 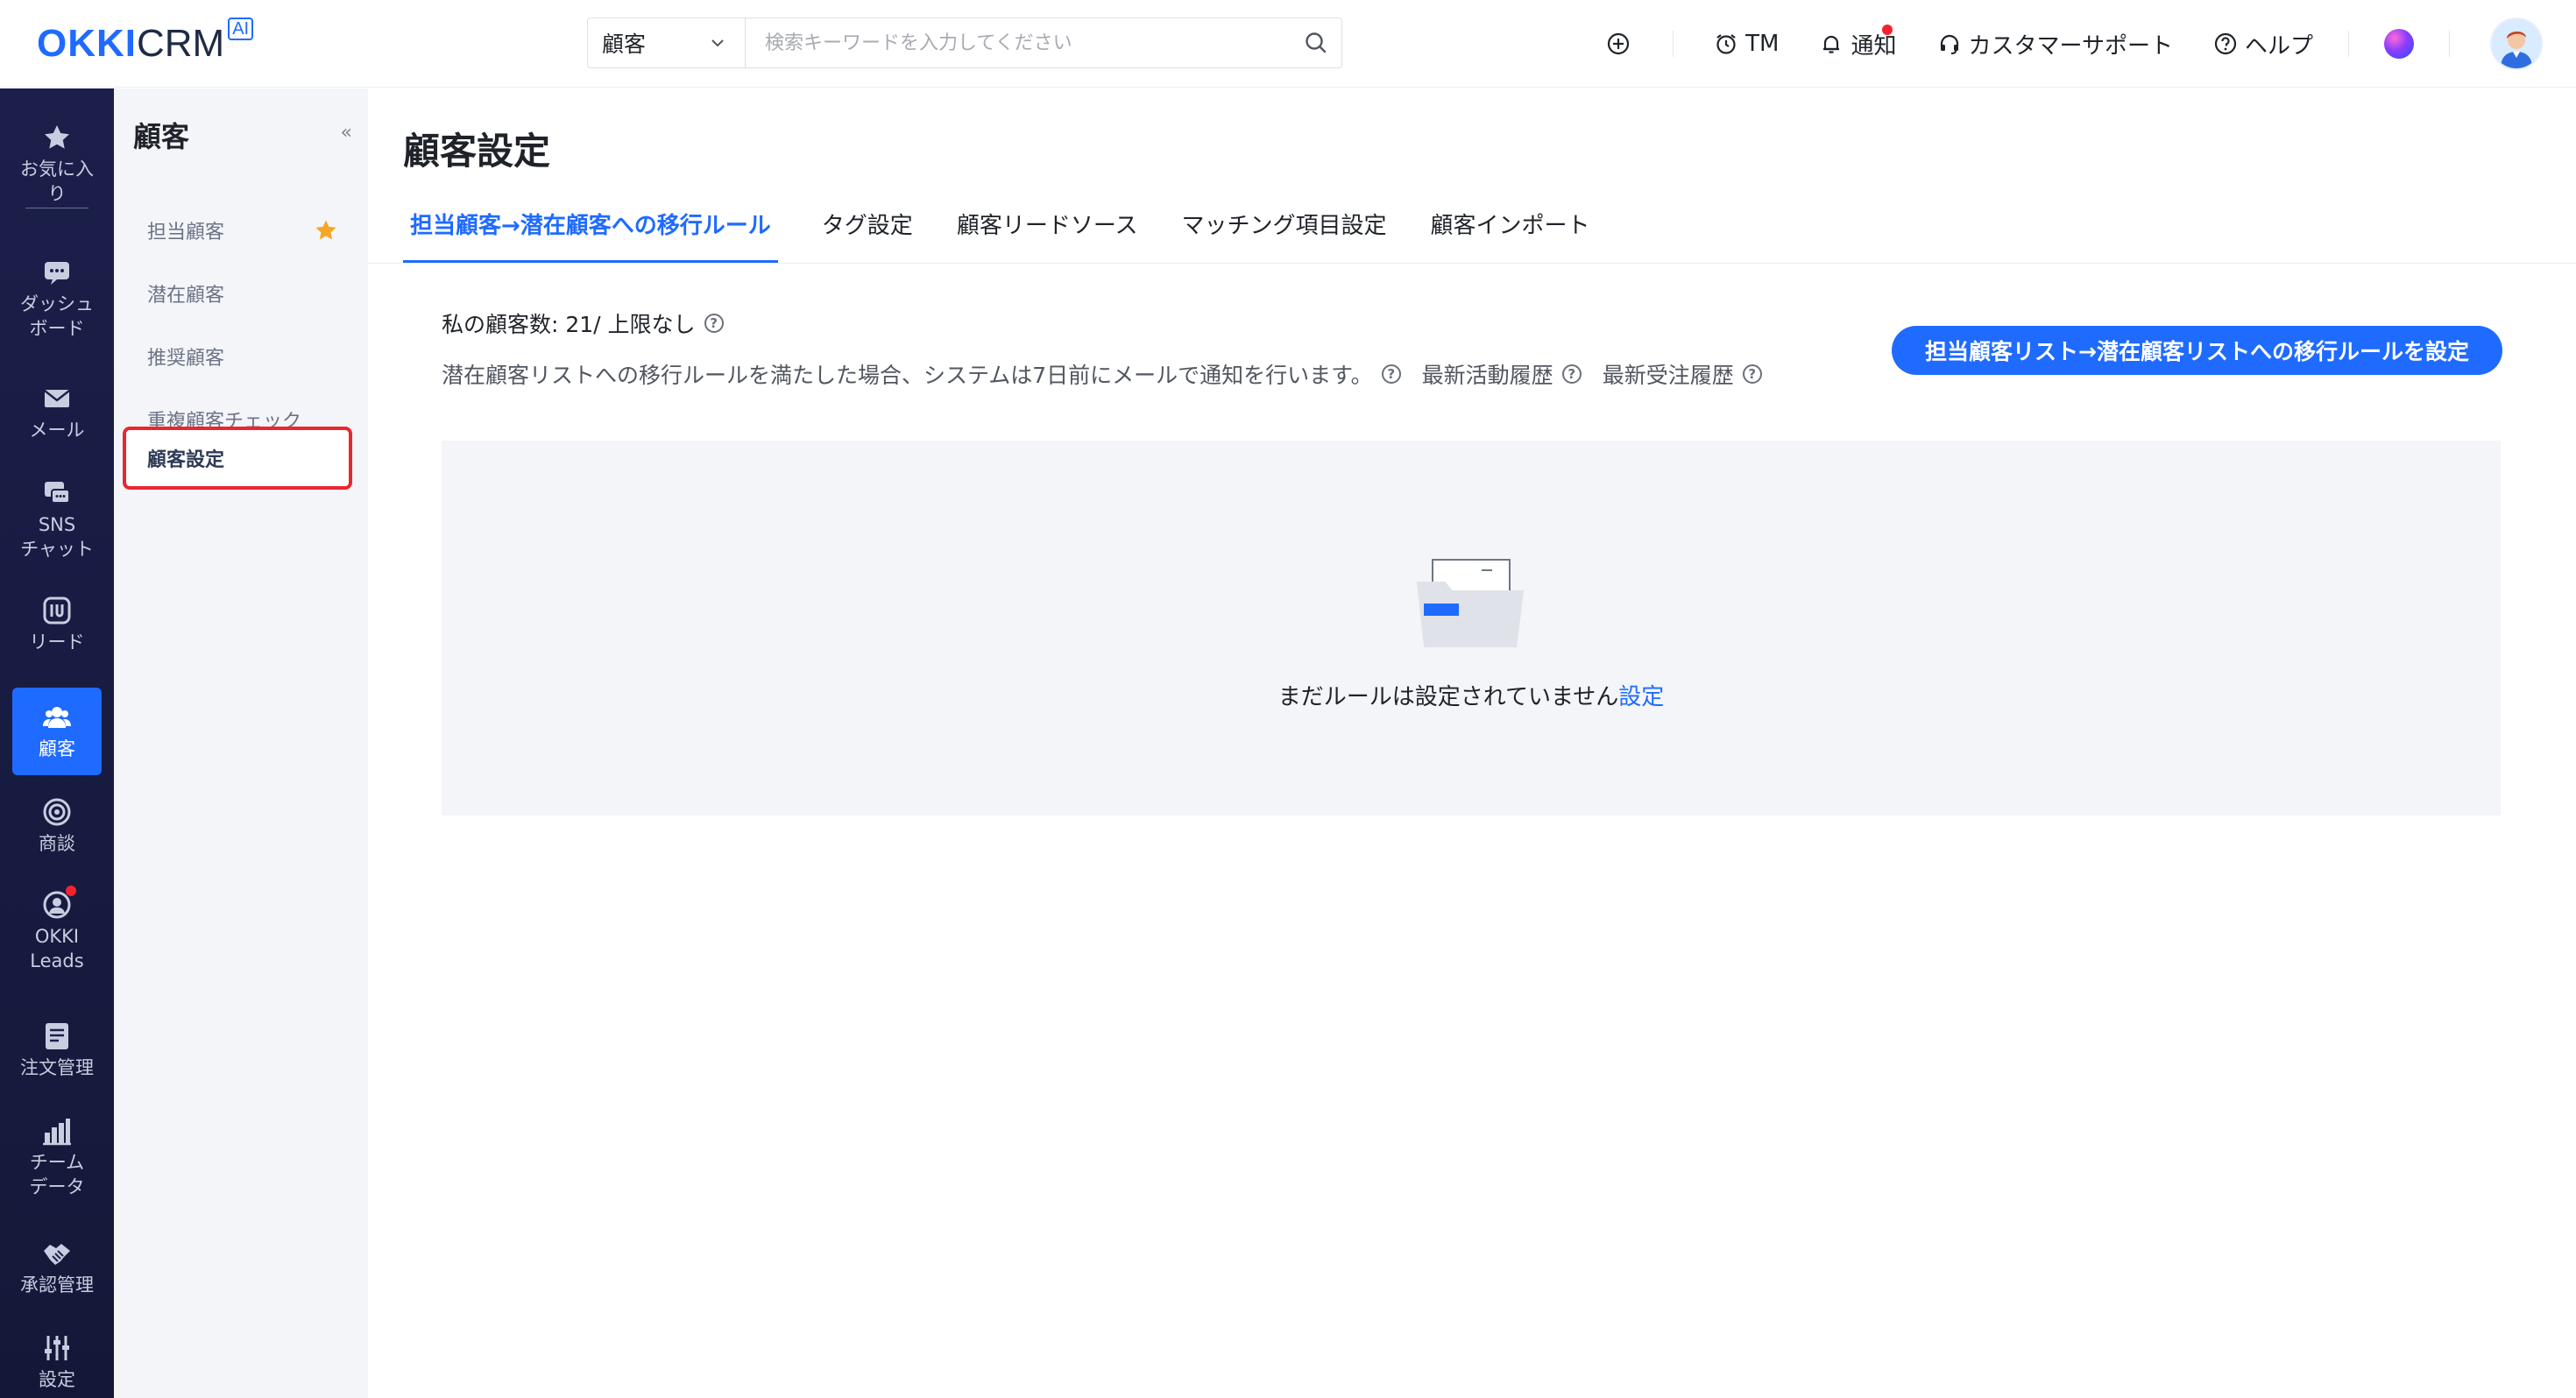 What do you see at coordinates (1619, 43) in the screenshot?
I see `plus-circle-icon` at bounding box center [1619, 43].